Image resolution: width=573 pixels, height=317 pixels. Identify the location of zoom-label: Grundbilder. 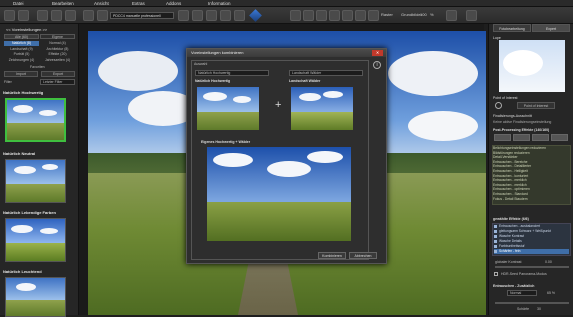
(411, 14).